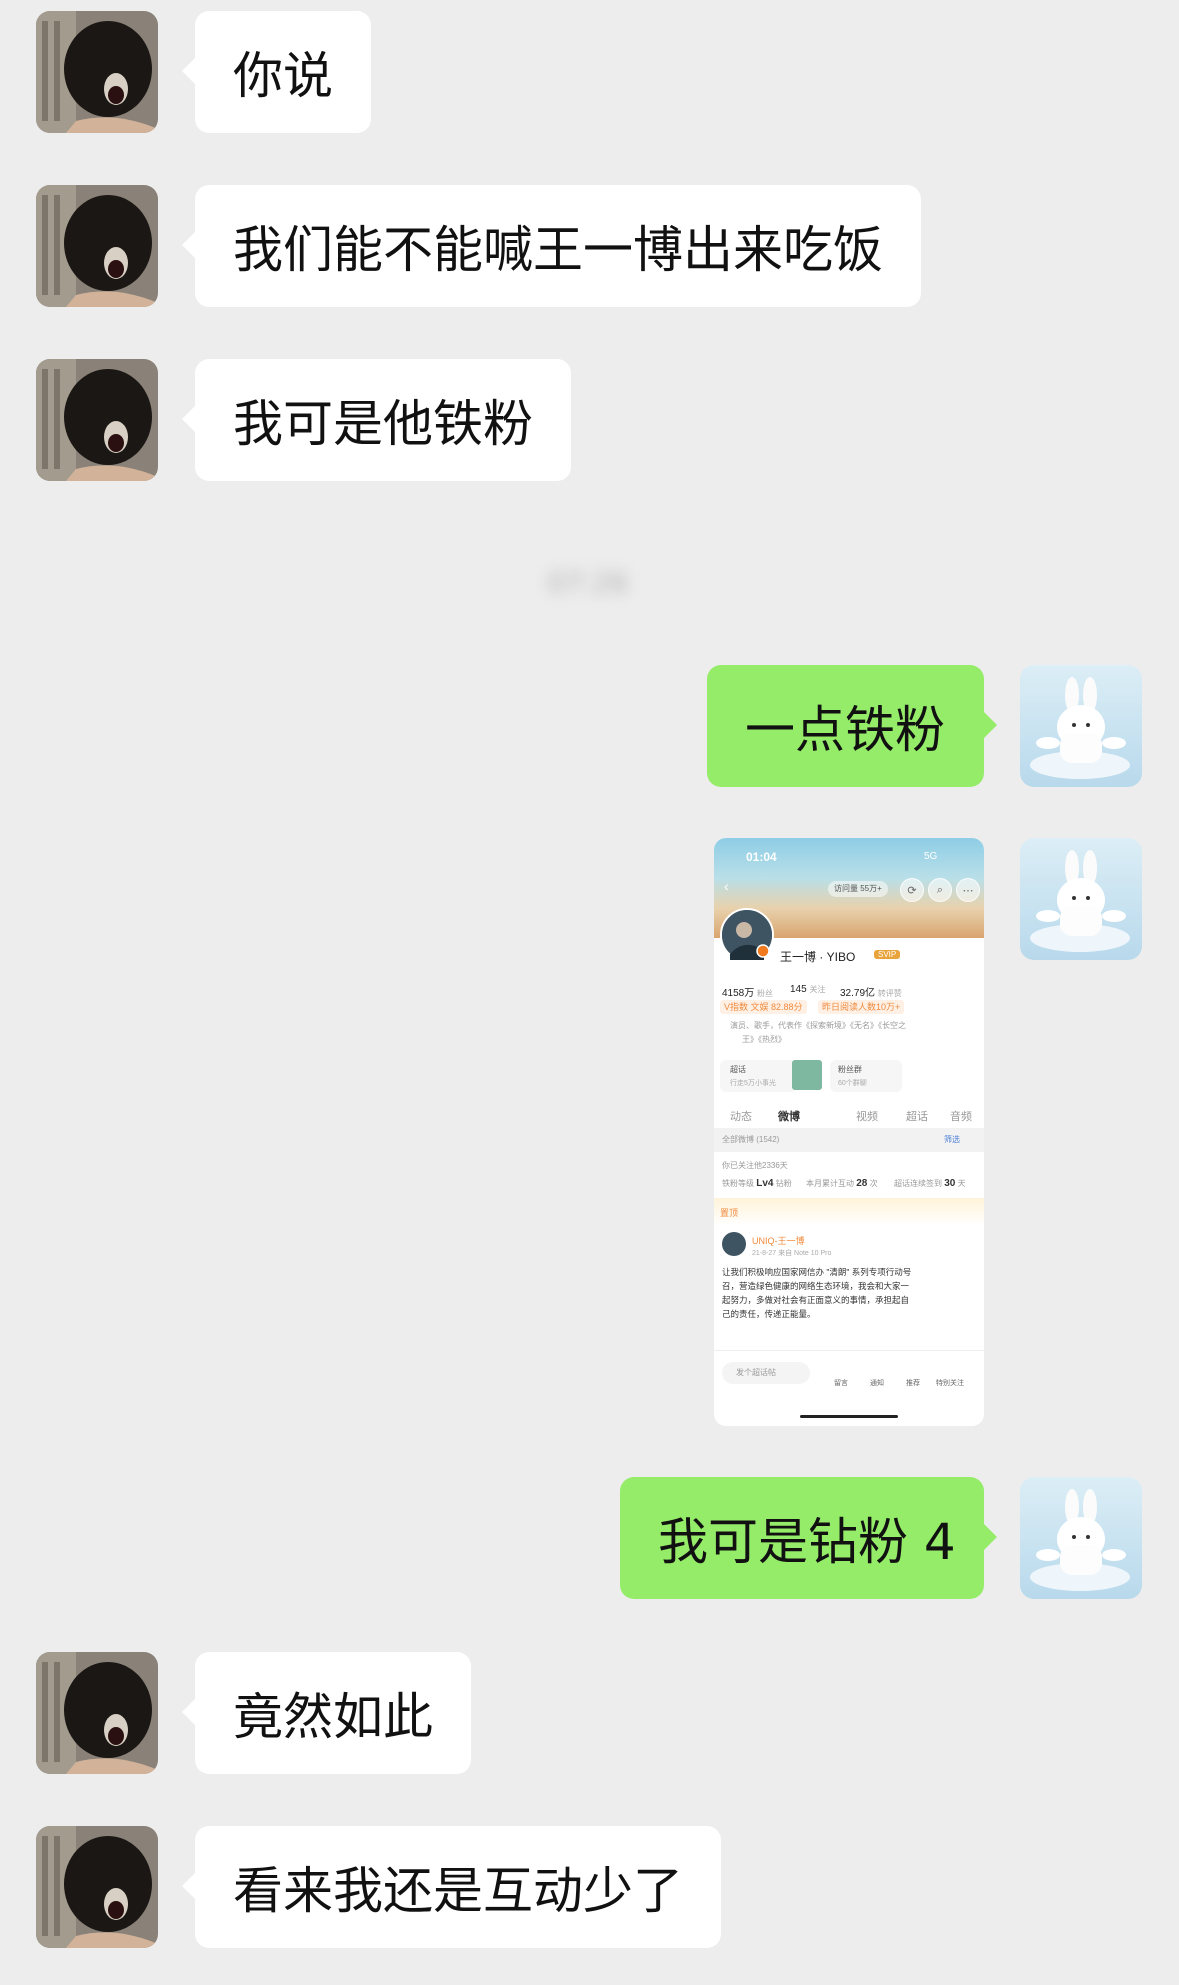 The height and width of the screenshot is (1985, 1179). Describe the element at coordinates (376, 420) in the screenshot. I see `message-bubble: 我可是他铁粉` at that location.